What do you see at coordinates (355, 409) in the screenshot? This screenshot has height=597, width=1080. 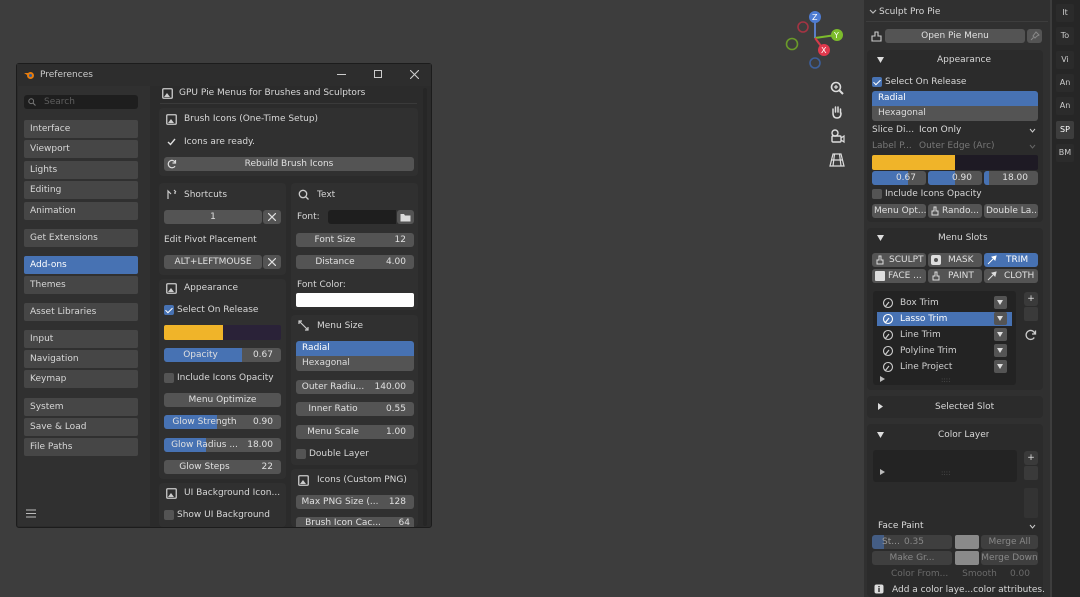 I see `inner-ratio-field: Inner Ratio 0.55` at bounding box center [355, 409].